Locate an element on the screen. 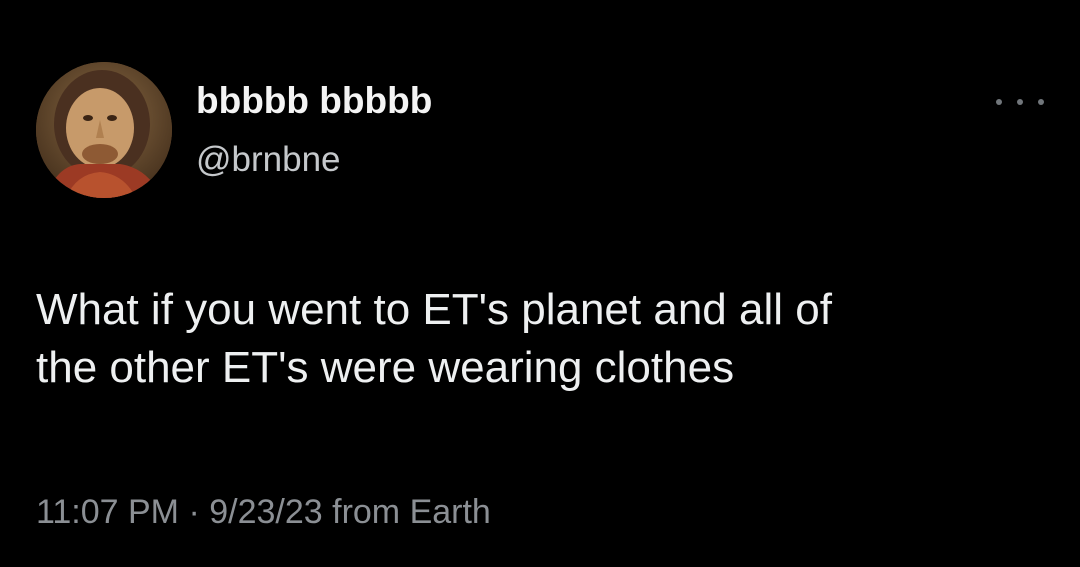  tweet-date: 9/23/23 is located at coordinates (265, 512).